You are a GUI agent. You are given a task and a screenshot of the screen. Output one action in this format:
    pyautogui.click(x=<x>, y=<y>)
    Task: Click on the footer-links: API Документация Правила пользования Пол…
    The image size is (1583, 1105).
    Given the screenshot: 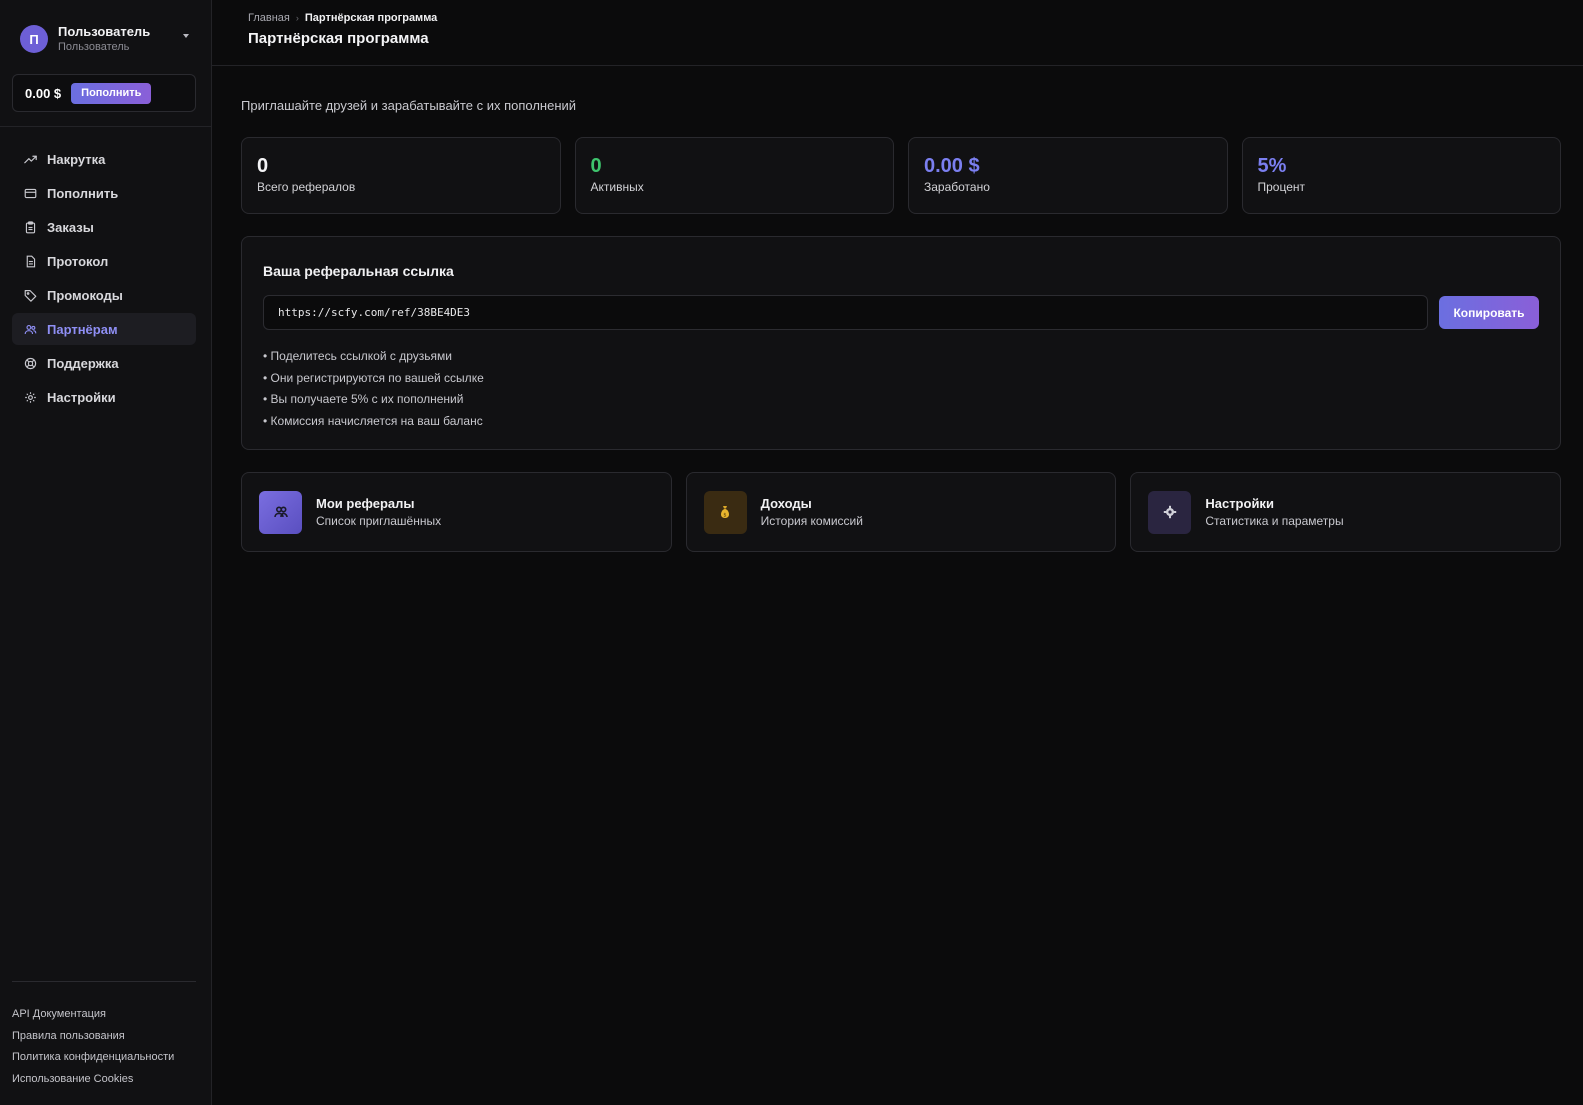 What is the action you would take?
    pyautogui.click(x=105, y=1054)
    